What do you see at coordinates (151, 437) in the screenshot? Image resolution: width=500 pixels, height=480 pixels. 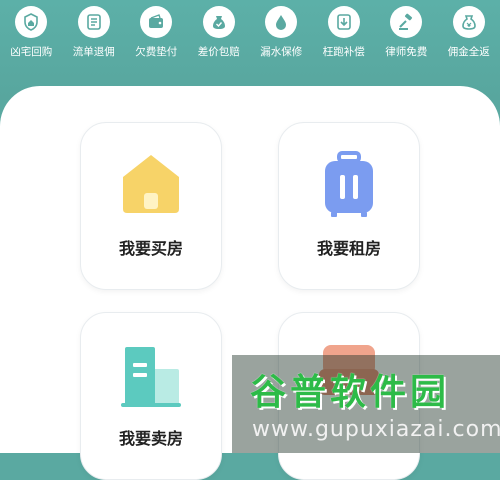 I see `card-label: 我要卖房` at bounding box center [151, 437].